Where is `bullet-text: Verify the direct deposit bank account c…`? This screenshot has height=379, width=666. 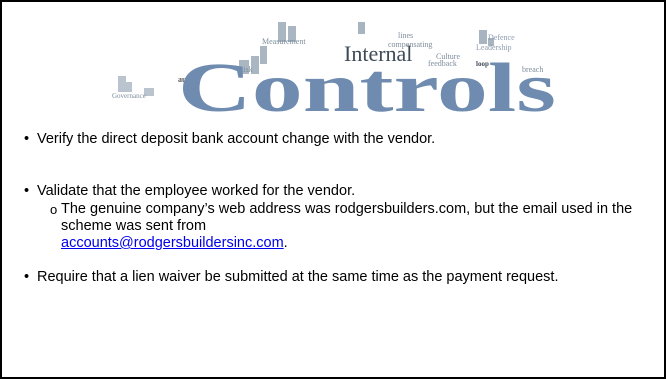 bullet-text: Verify the direct deposit bank account c… is located at coordinates (236, 139).